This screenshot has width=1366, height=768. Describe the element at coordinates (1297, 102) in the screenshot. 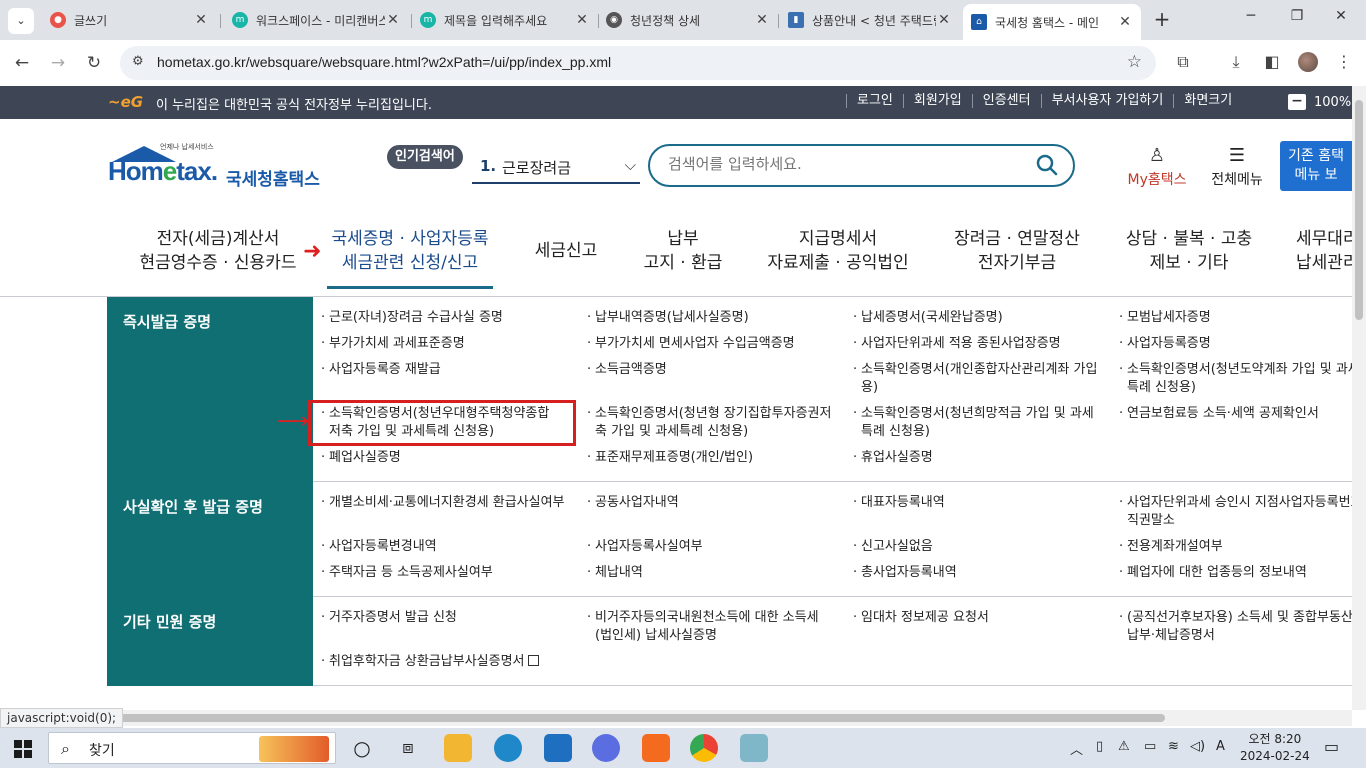

I see `zoom-out-button: −` at that location.